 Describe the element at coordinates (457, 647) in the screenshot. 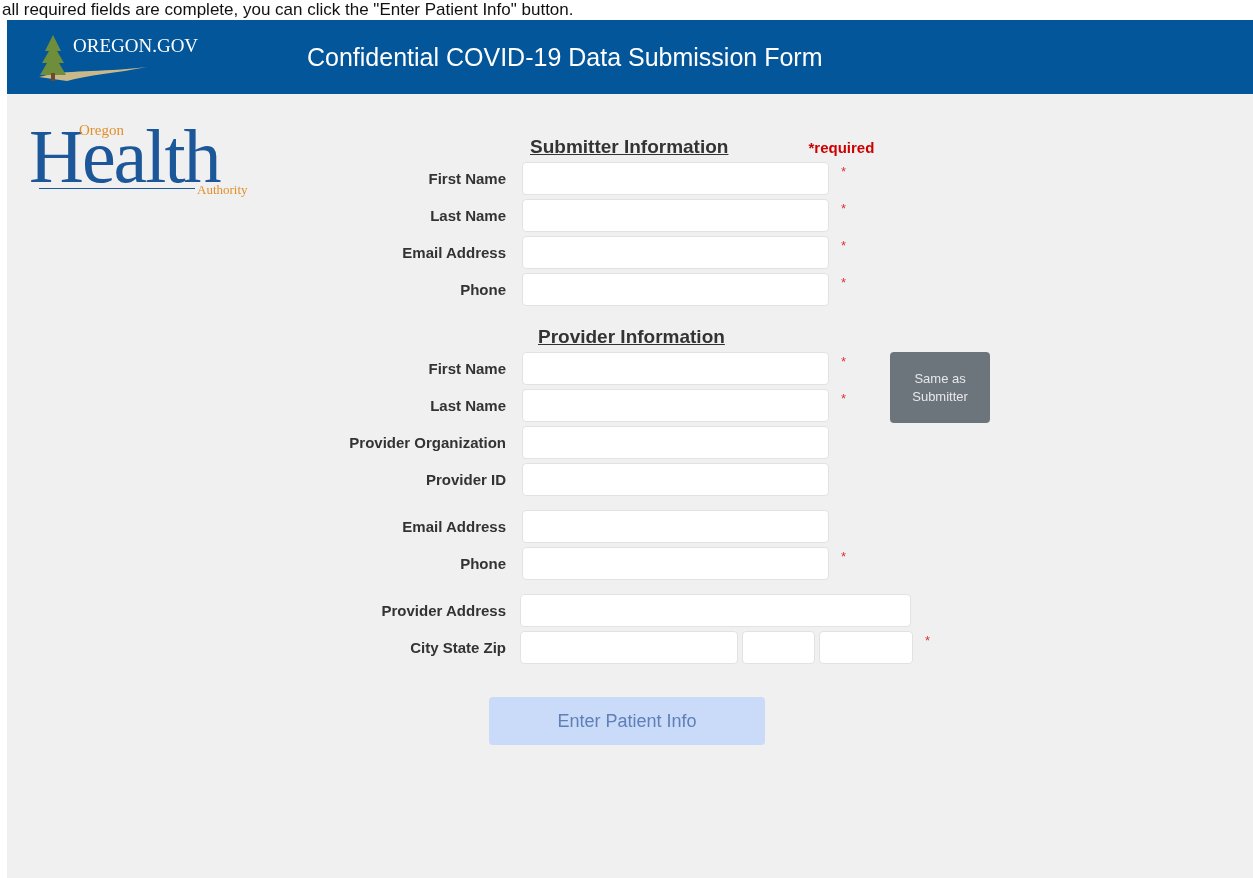

I see `field-label: City State Zip` at that location.